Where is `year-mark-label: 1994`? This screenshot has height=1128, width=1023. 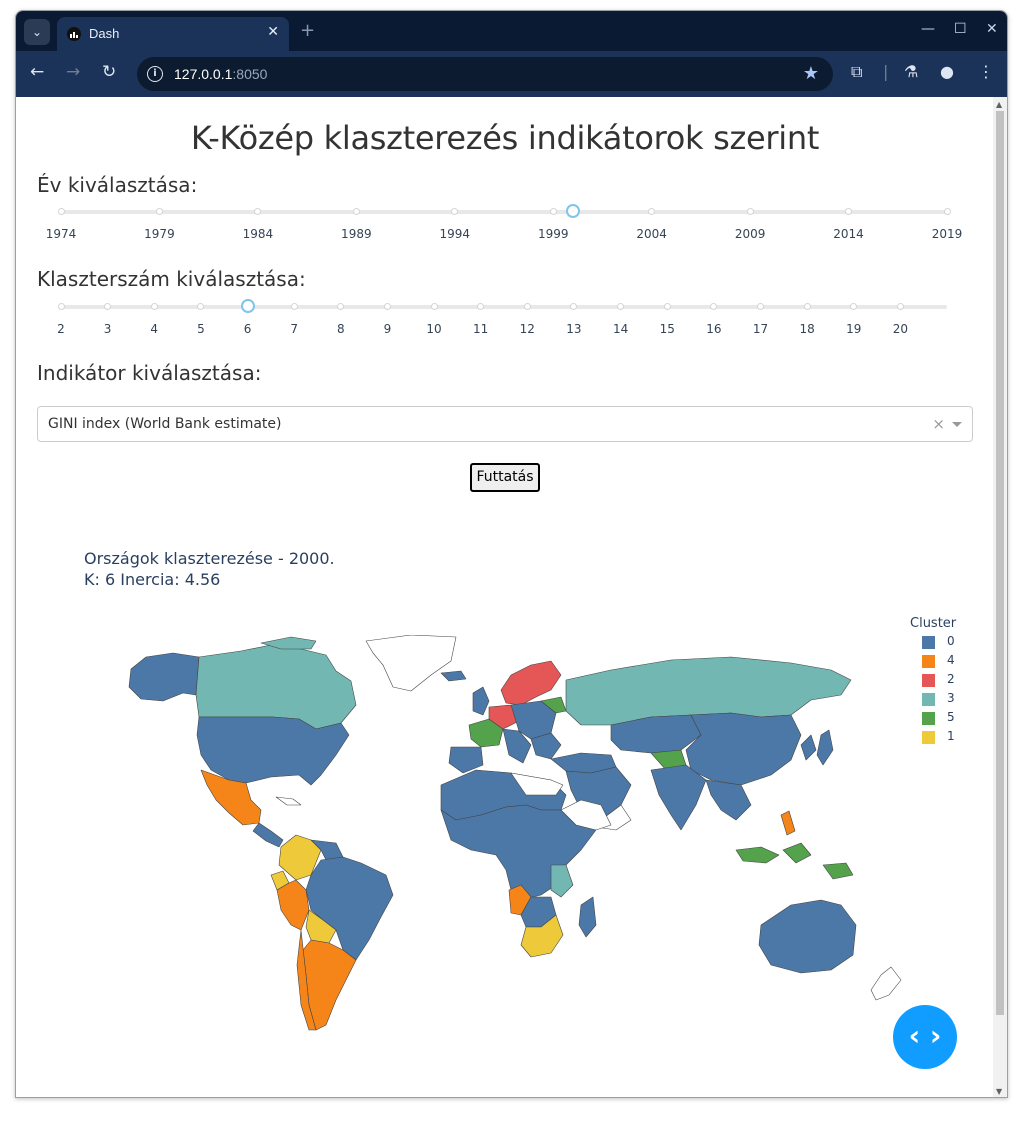
year-mark-label: 1994 is located at coordinates (454, 234).